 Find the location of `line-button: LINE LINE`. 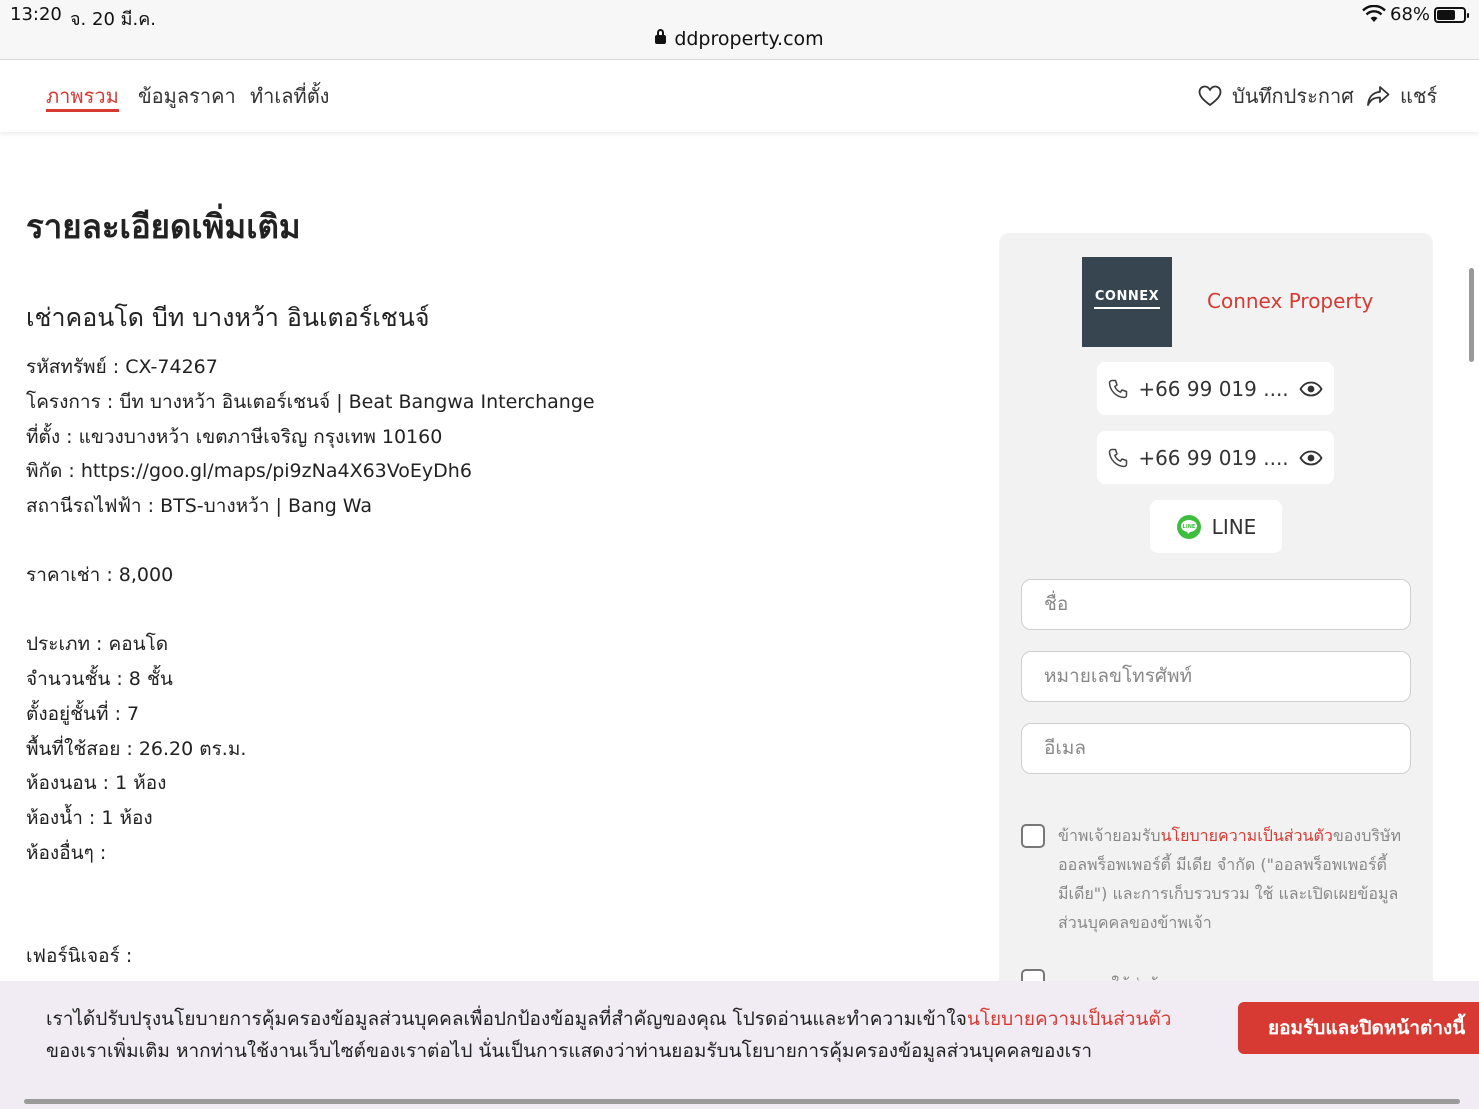

line-button: LINE LINE is located at coordinates (1216, 526).